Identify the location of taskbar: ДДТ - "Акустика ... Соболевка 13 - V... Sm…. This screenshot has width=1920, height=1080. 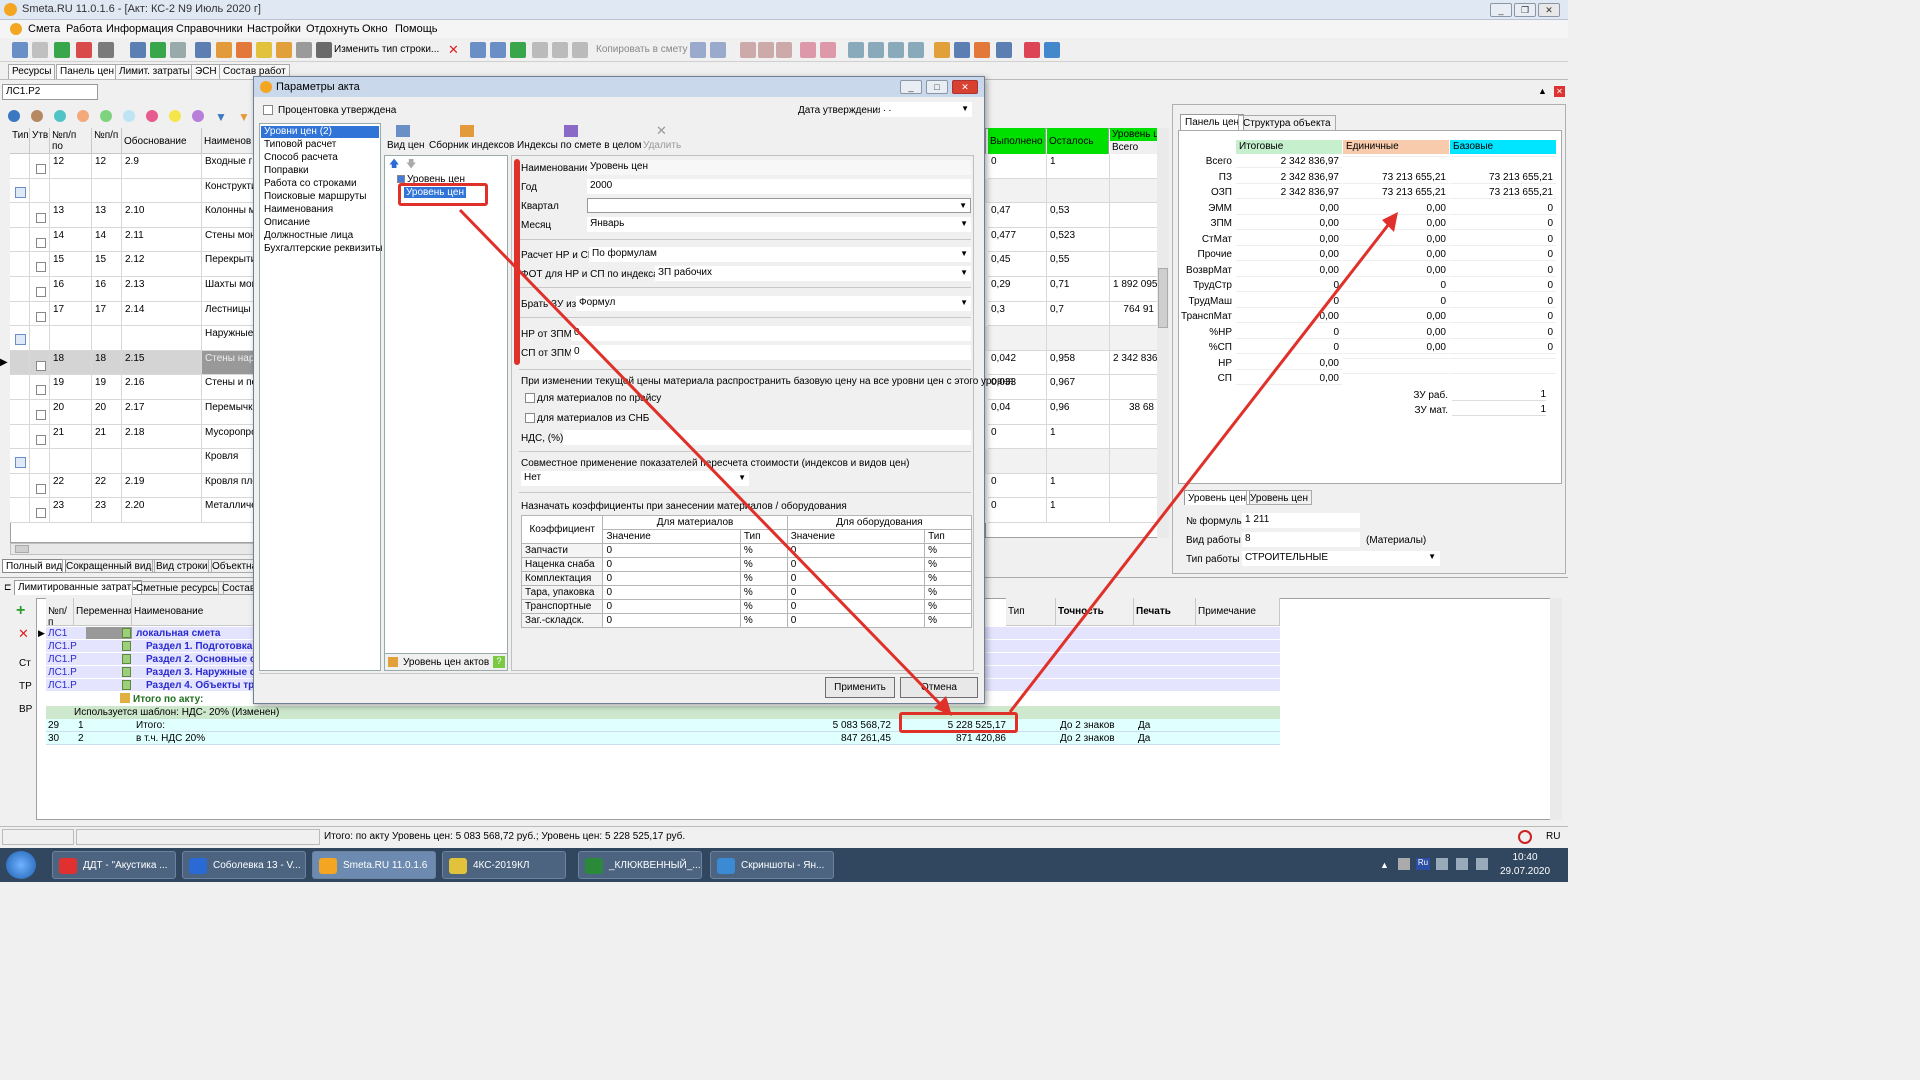
(784, 865).